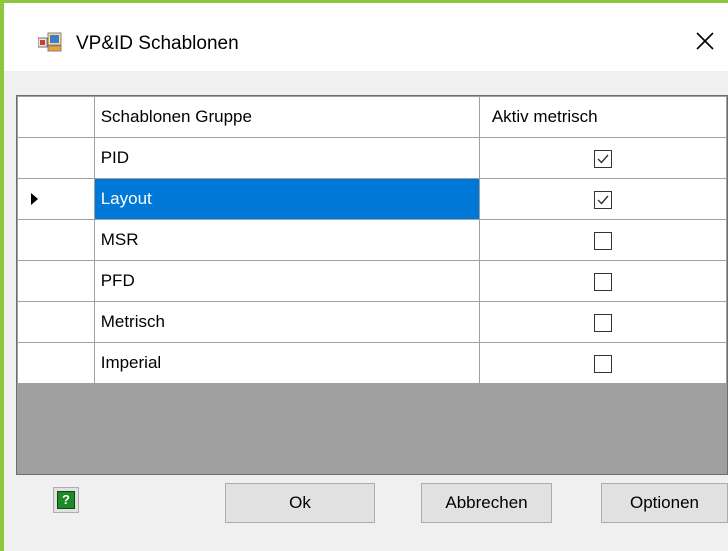 This screenshot has height=551, width=728. Describe the element at coordinates (286, 363) in the screenshot. I see `group-name-cell: Imperial` at that location.